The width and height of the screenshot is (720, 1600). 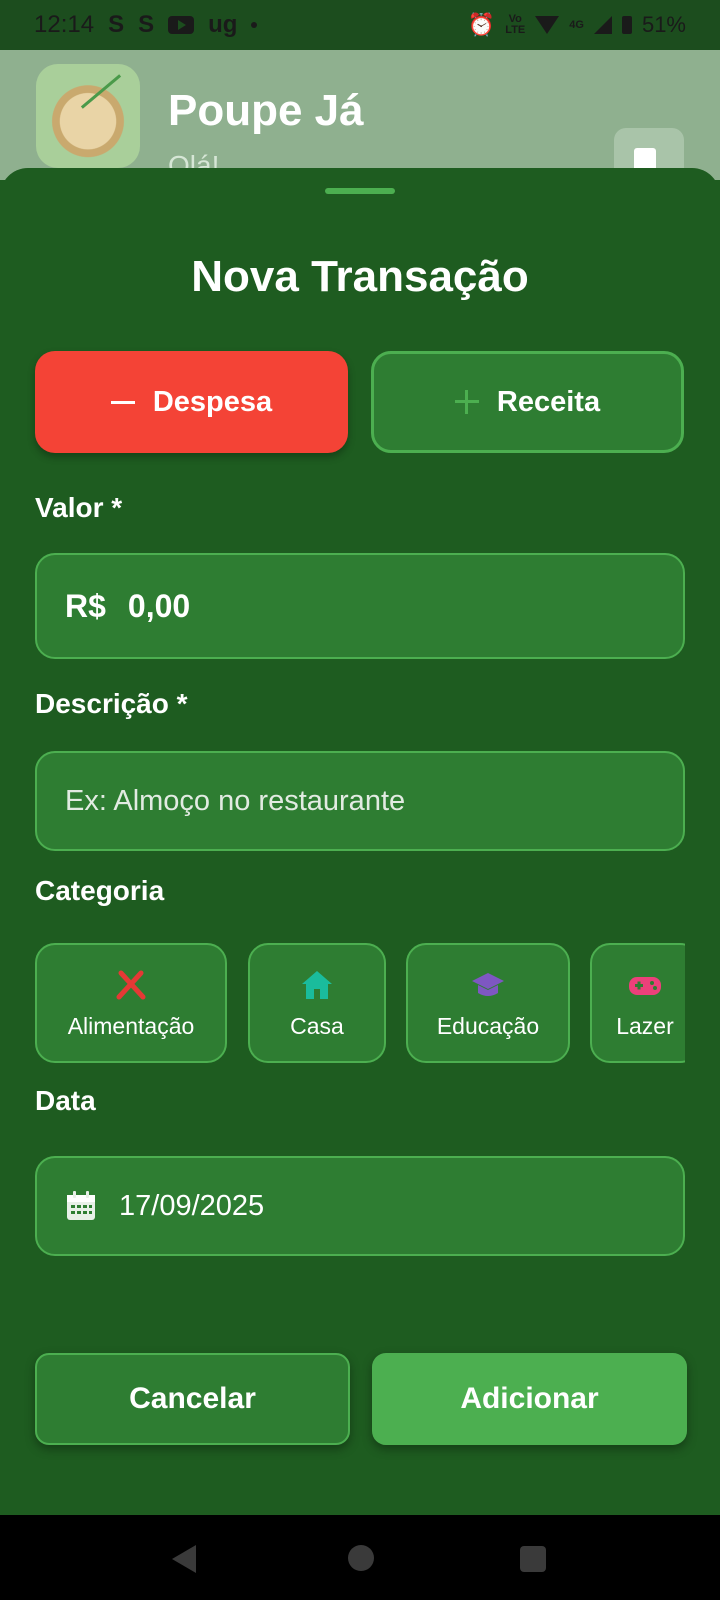 I want to click on category-lazer: Lazer, so click(x=637, y=1003).